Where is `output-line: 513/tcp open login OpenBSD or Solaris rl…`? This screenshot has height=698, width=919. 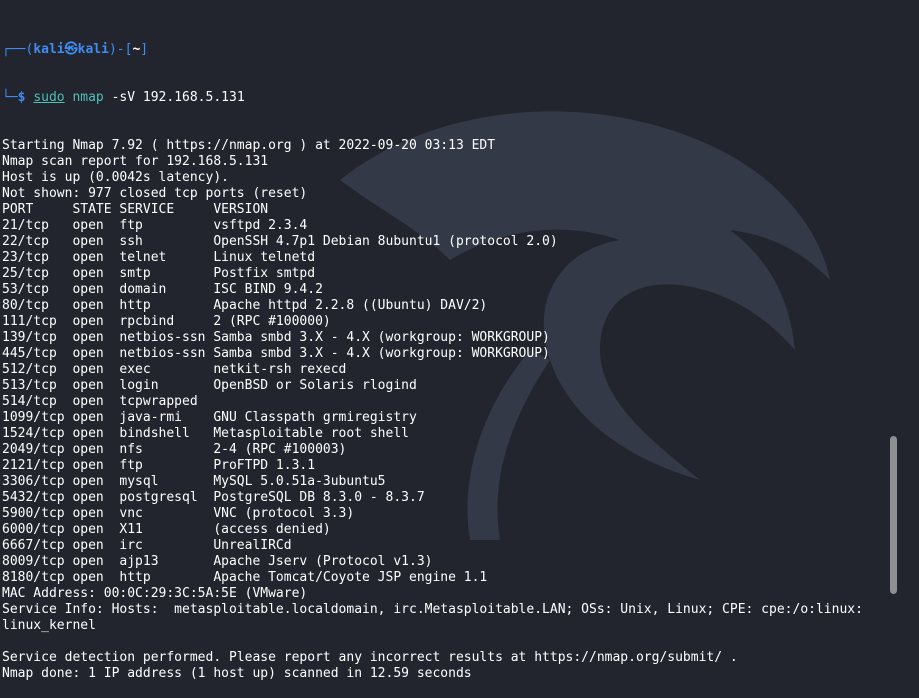 output-line: 513/tcp open login OpenBSD or Solaris rl… is located at coordinates (209, 385).